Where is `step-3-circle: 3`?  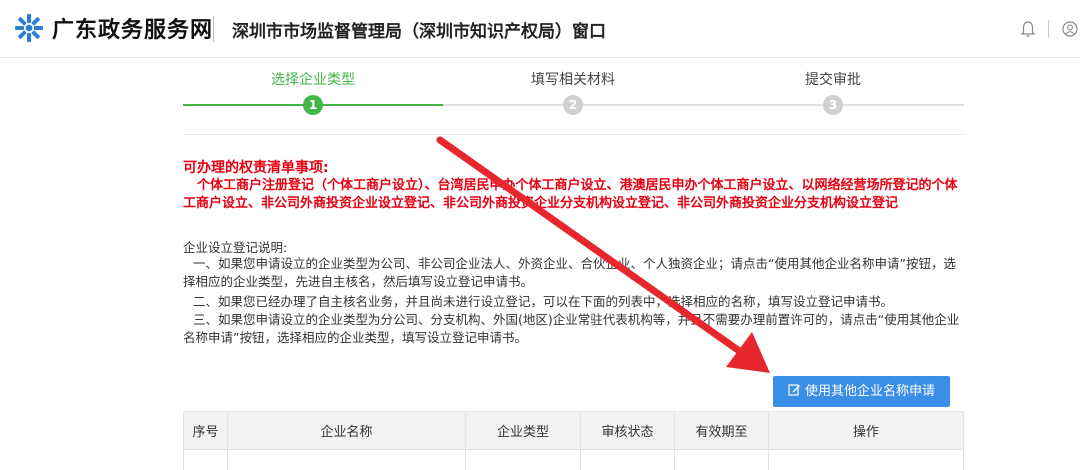 step-3-circle: 3 is located at coordinates (833, 105).